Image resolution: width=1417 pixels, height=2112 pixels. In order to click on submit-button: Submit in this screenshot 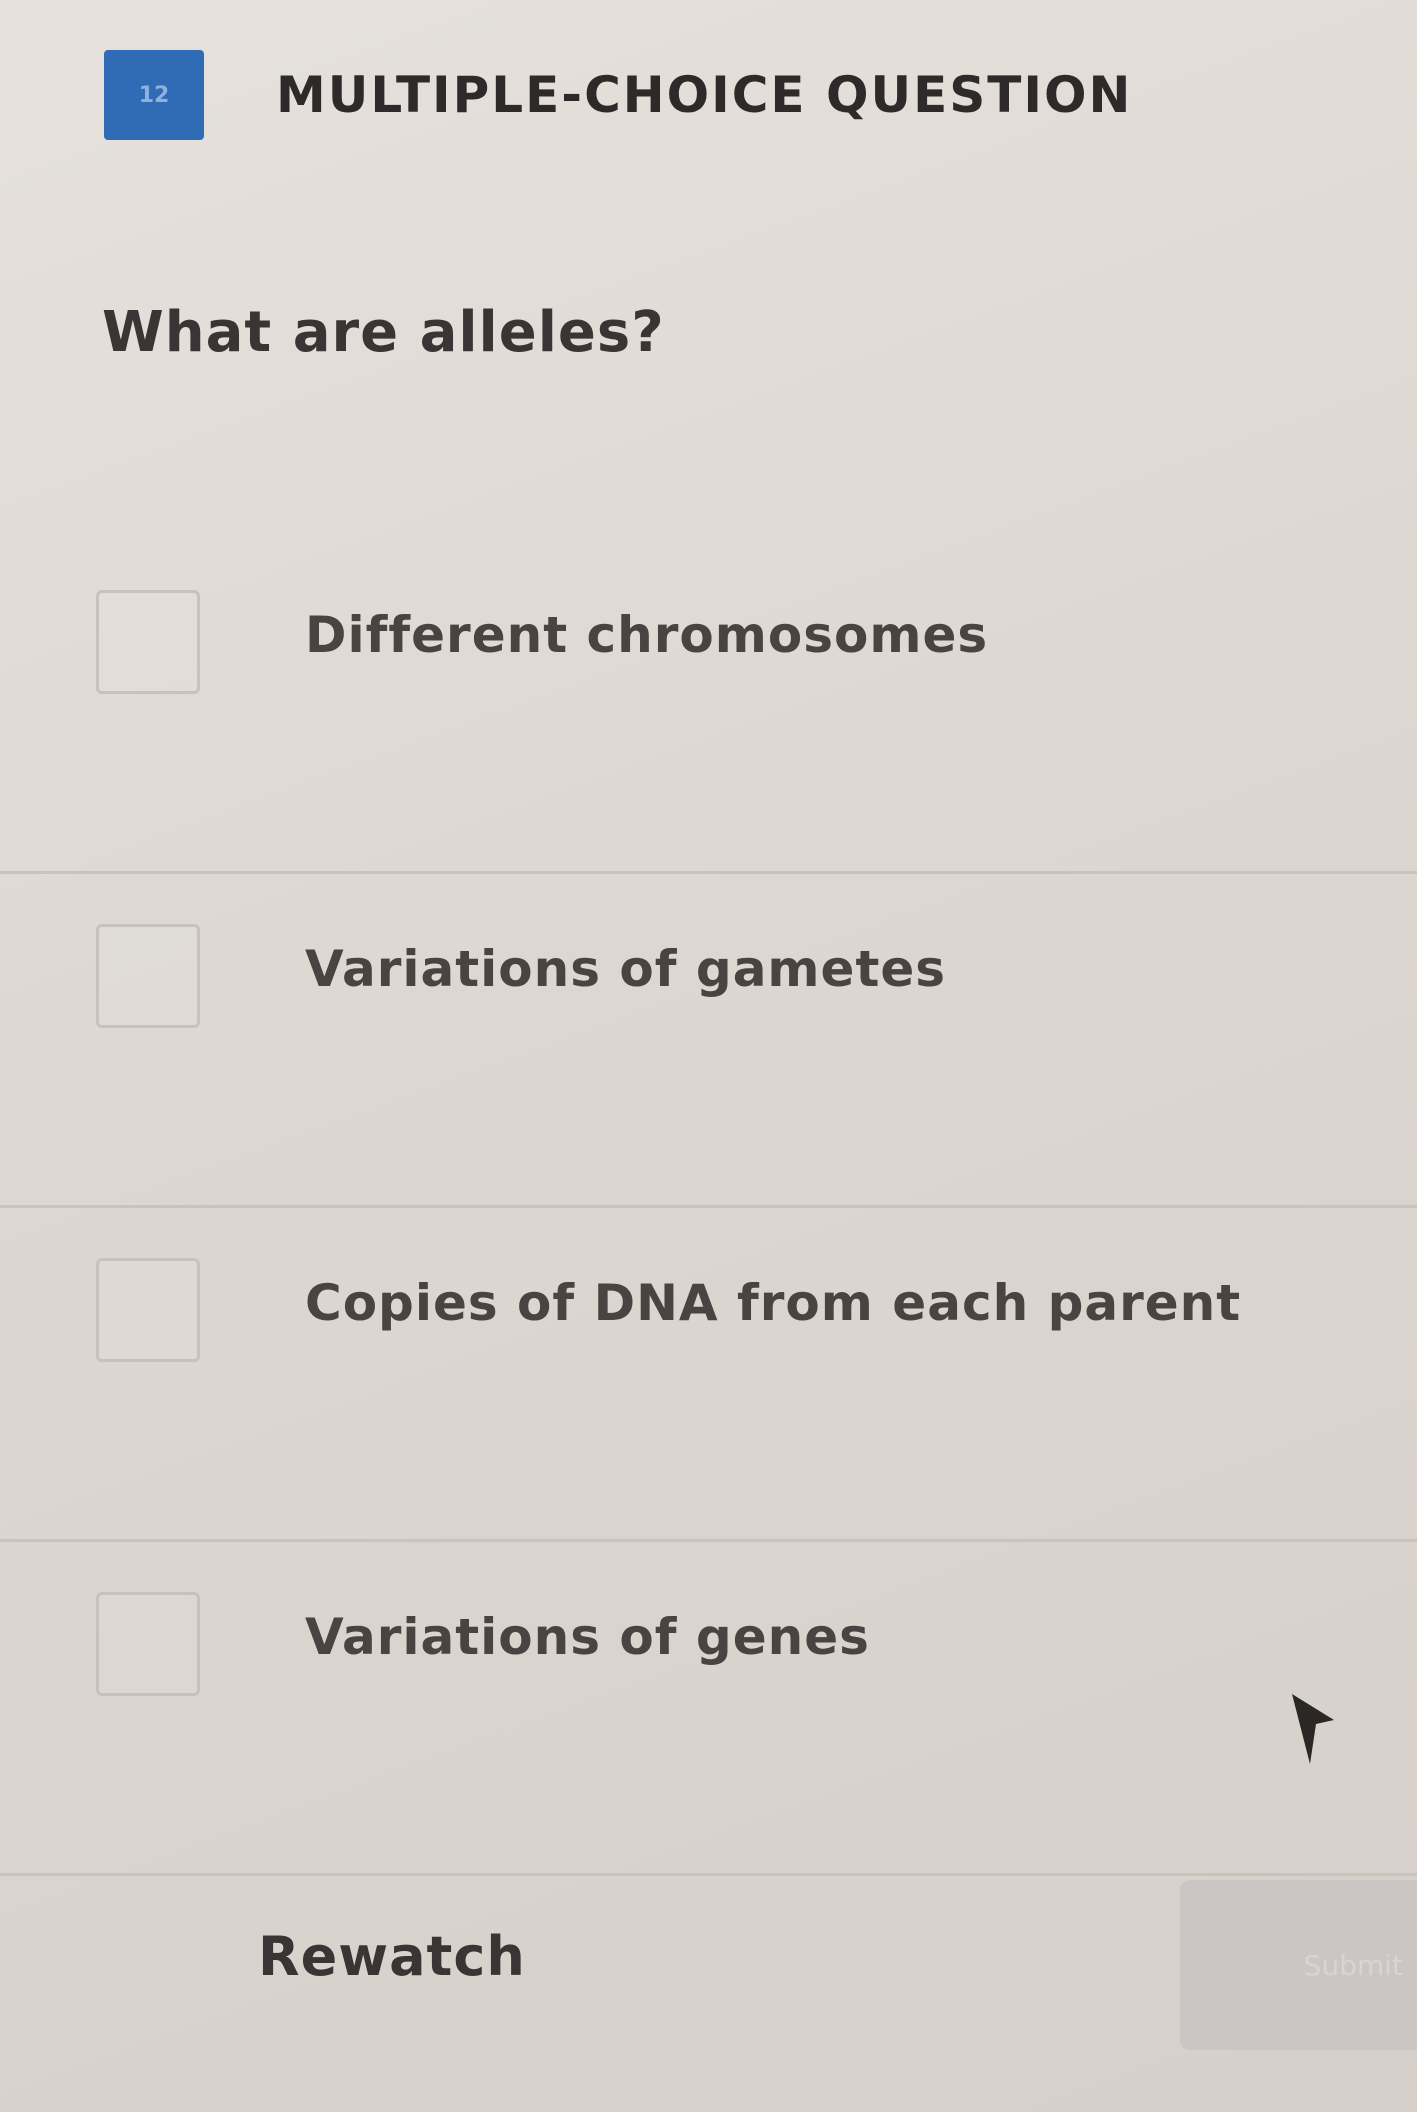, I will do `click(1298, 1965)`.